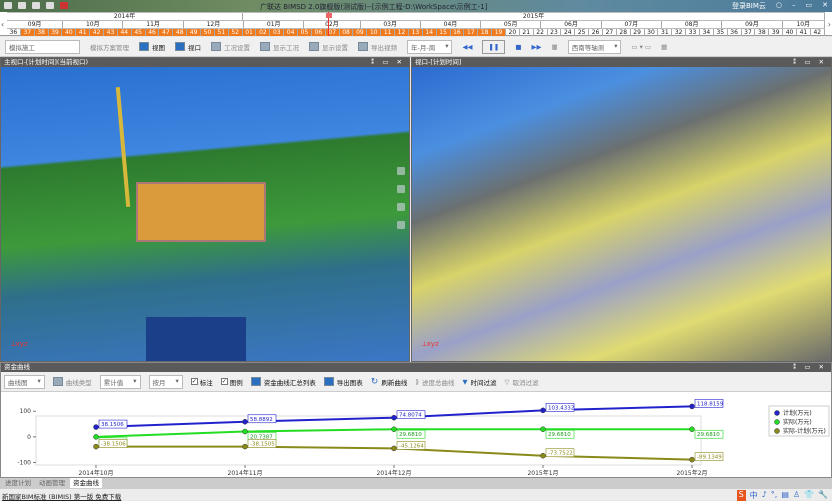 The width and height of the screenshot is (832, 501). Describe the element at coordinates (109, 47) in the screenshot. I see `scheme-manage-button: 模拟方案管理` at that location.